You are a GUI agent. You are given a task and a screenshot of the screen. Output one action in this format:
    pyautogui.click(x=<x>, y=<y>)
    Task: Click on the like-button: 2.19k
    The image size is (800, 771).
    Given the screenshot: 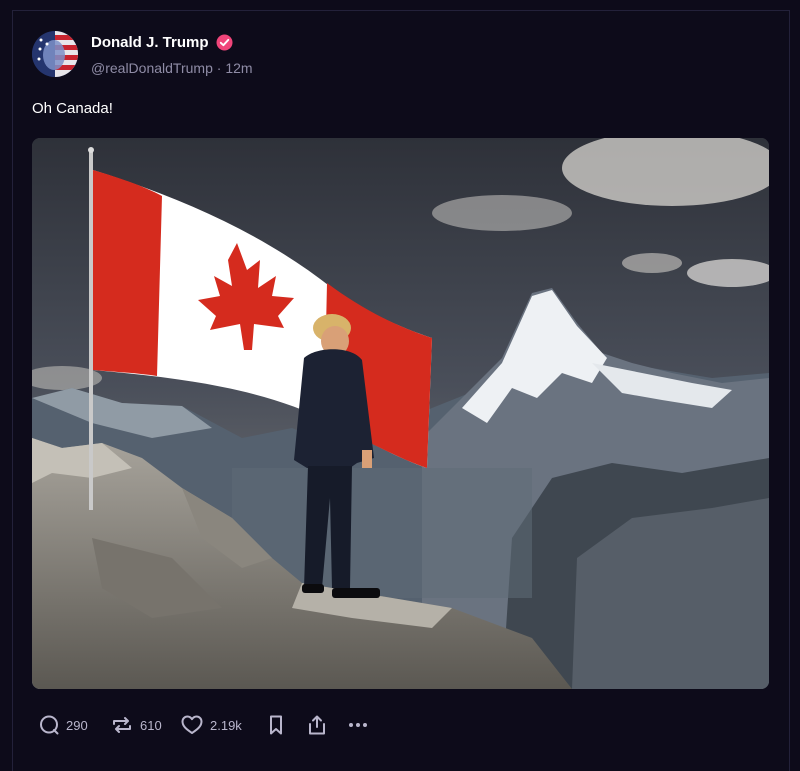 What is the action you would take?
    pyautogui.click(x=221, y=725)
    